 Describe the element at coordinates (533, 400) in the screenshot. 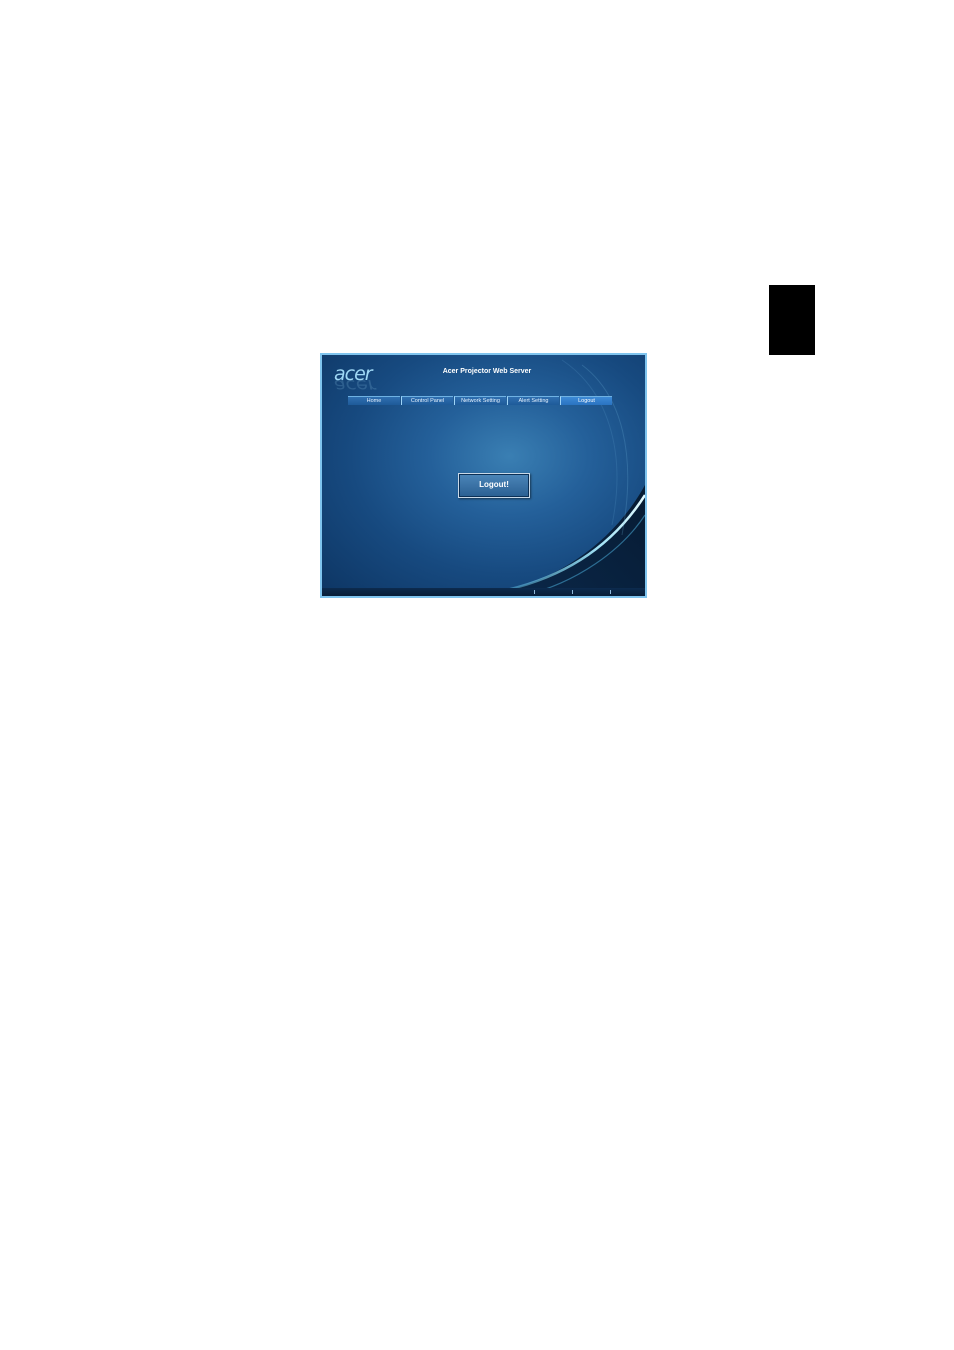

I see `nav-item-alert-setting: Alert Setting` at that location.